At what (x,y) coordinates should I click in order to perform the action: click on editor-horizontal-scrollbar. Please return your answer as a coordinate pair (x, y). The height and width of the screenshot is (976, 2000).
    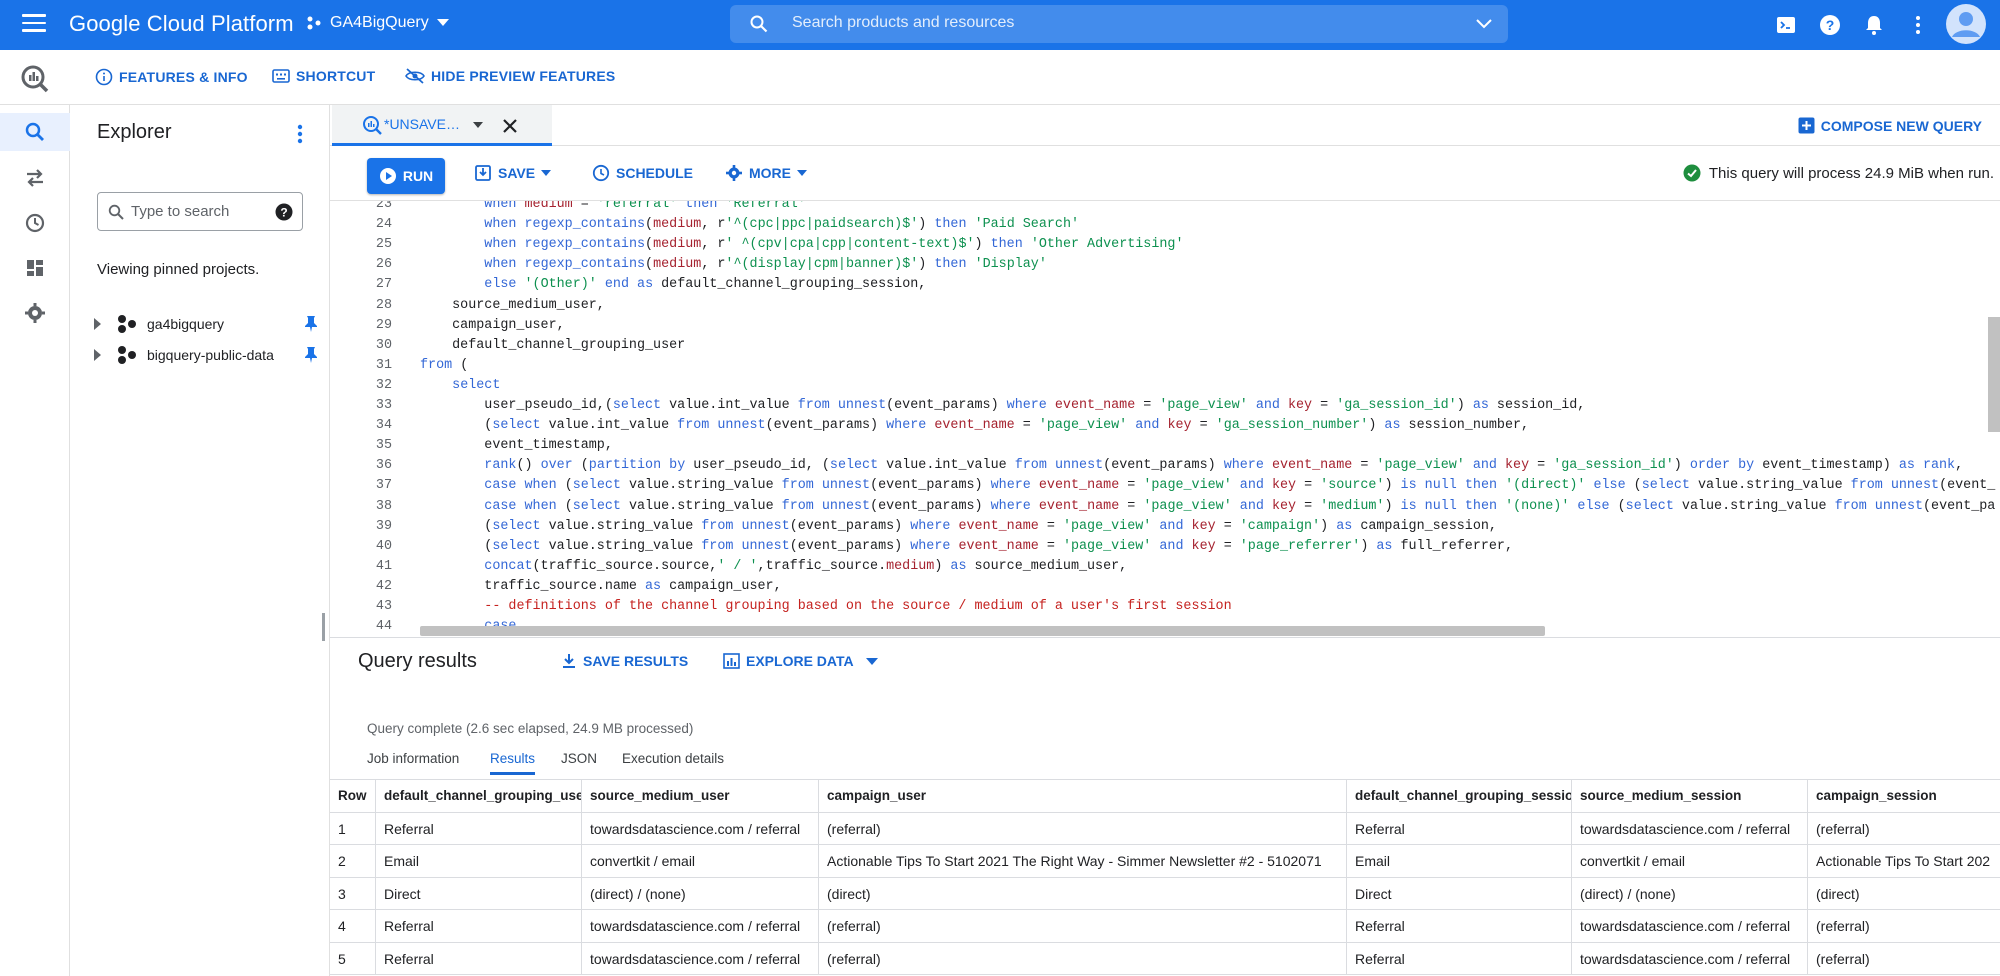
    Looking at the image, I should click on (982, 631).